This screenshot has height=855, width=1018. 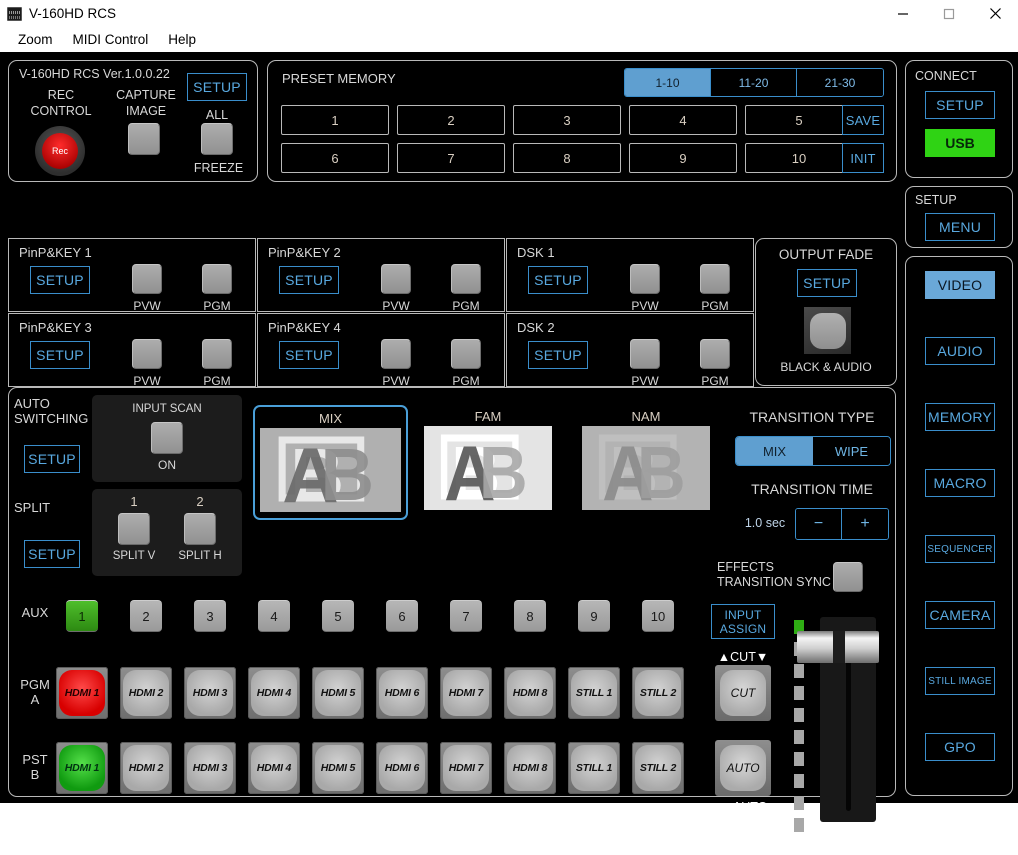 What do you see at coordinates (451, 120) in the screenshot?
I see `preset-slot: 2` at bounding box center [451, 120].